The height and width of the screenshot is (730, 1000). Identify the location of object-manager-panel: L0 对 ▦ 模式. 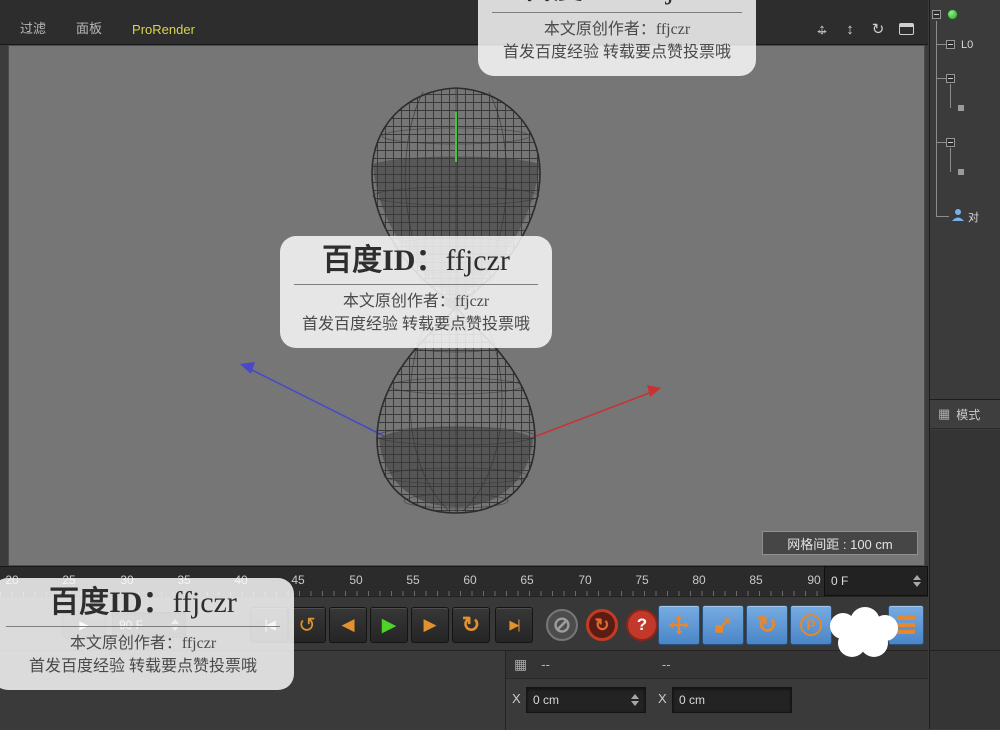
(964, 364).